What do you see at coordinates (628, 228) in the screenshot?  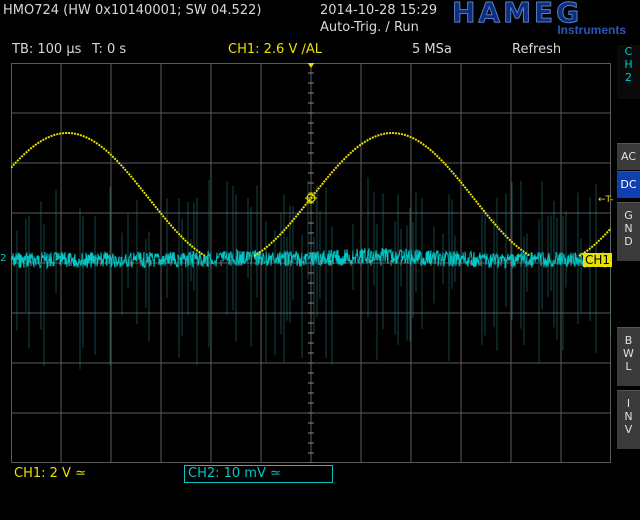 I see `gnd-char: N` at bounding box center [628, 228].